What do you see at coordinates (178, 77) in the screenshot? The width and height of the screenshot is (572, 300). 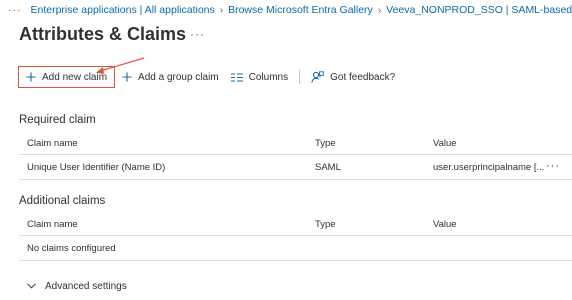 I see `add-group-claim-label: Add a group claim` at bounding box center [178, 77].